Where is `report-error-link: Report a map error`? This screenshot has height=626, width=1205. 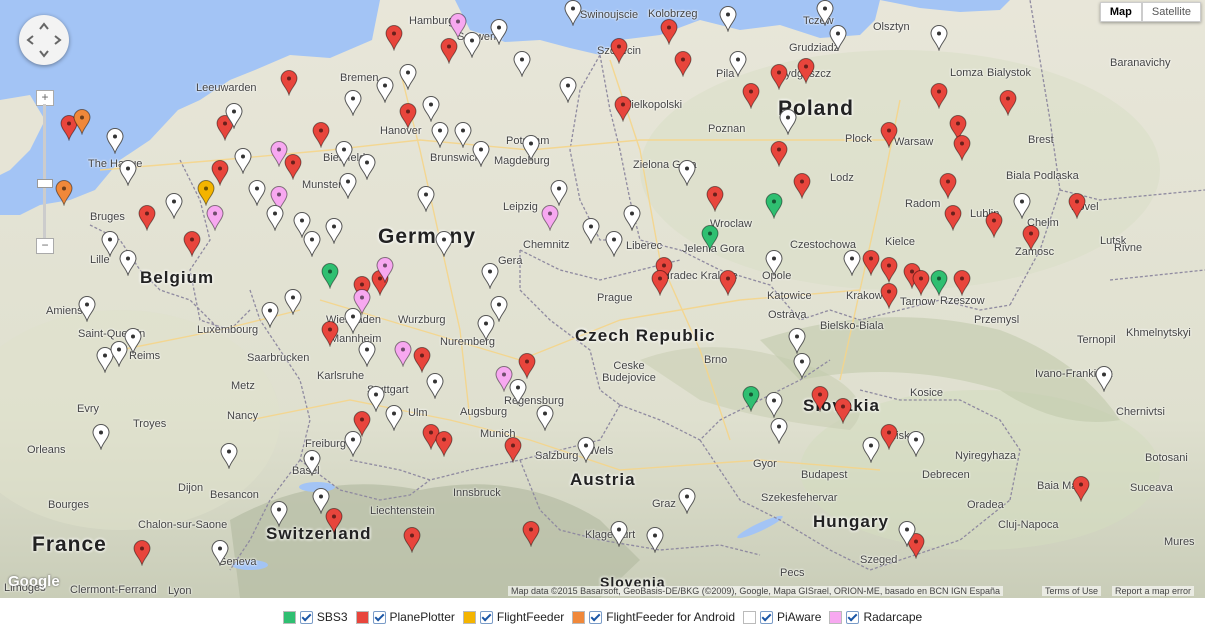
report-error-link: Report a map error is located at coordinates (1153, 591).